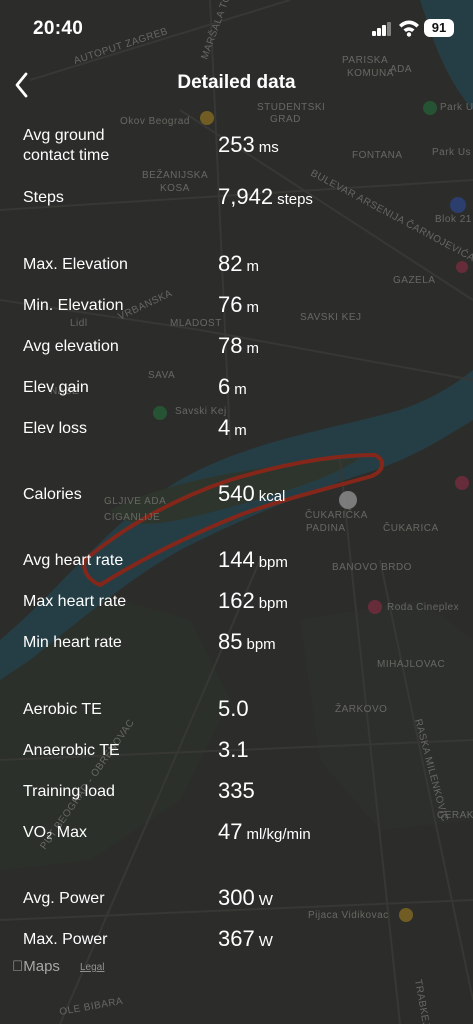  Describe the element at coordinates (230, 641) in the screenshot. I see `metric-number: 85` at that location.